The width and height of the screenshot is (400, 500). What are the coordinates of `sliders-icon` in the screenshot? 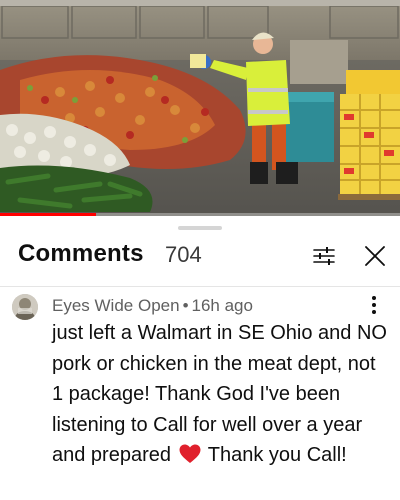 It's located at (324, 256).